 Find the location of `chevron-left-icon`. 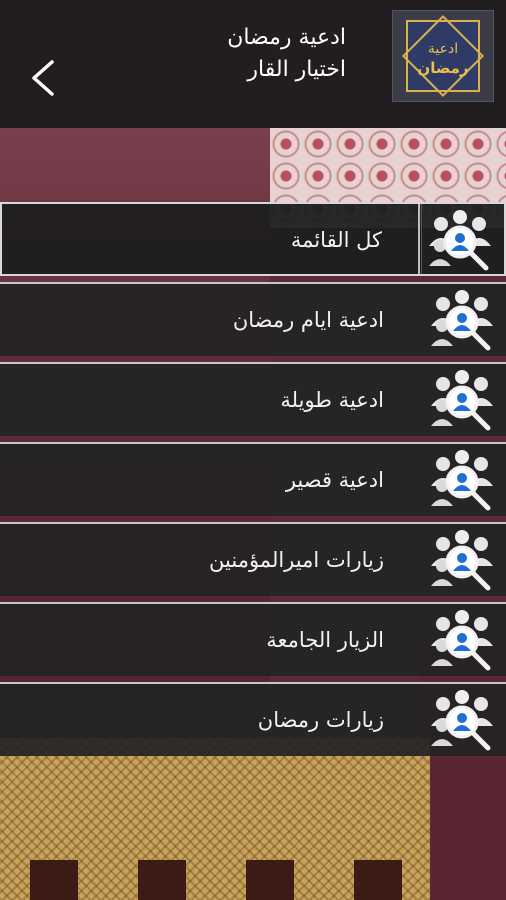

chevron-left-icon is located at coordinates (43, 78).